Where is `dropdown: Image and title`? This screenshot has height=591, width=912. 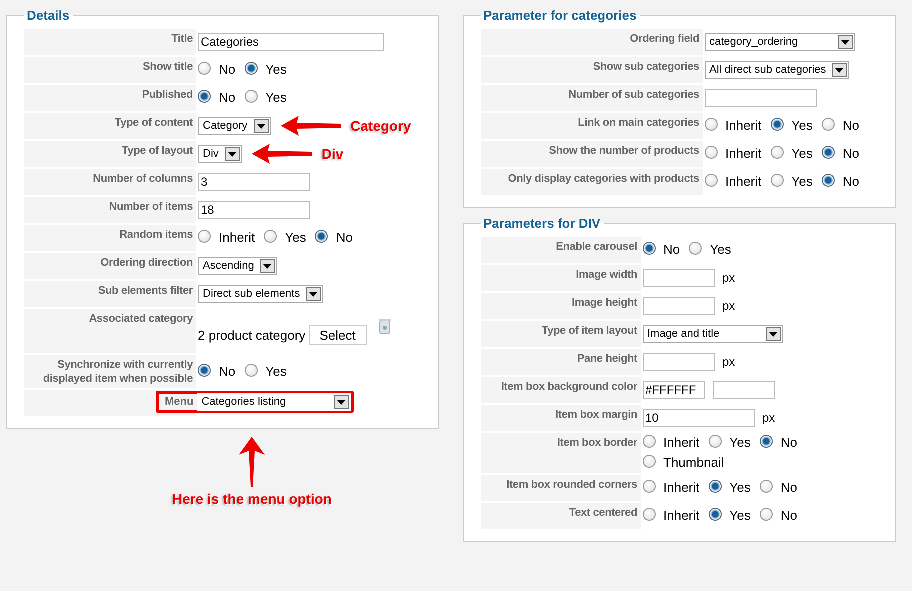
dropdown: Image and title is located at coordinates (712, 334).